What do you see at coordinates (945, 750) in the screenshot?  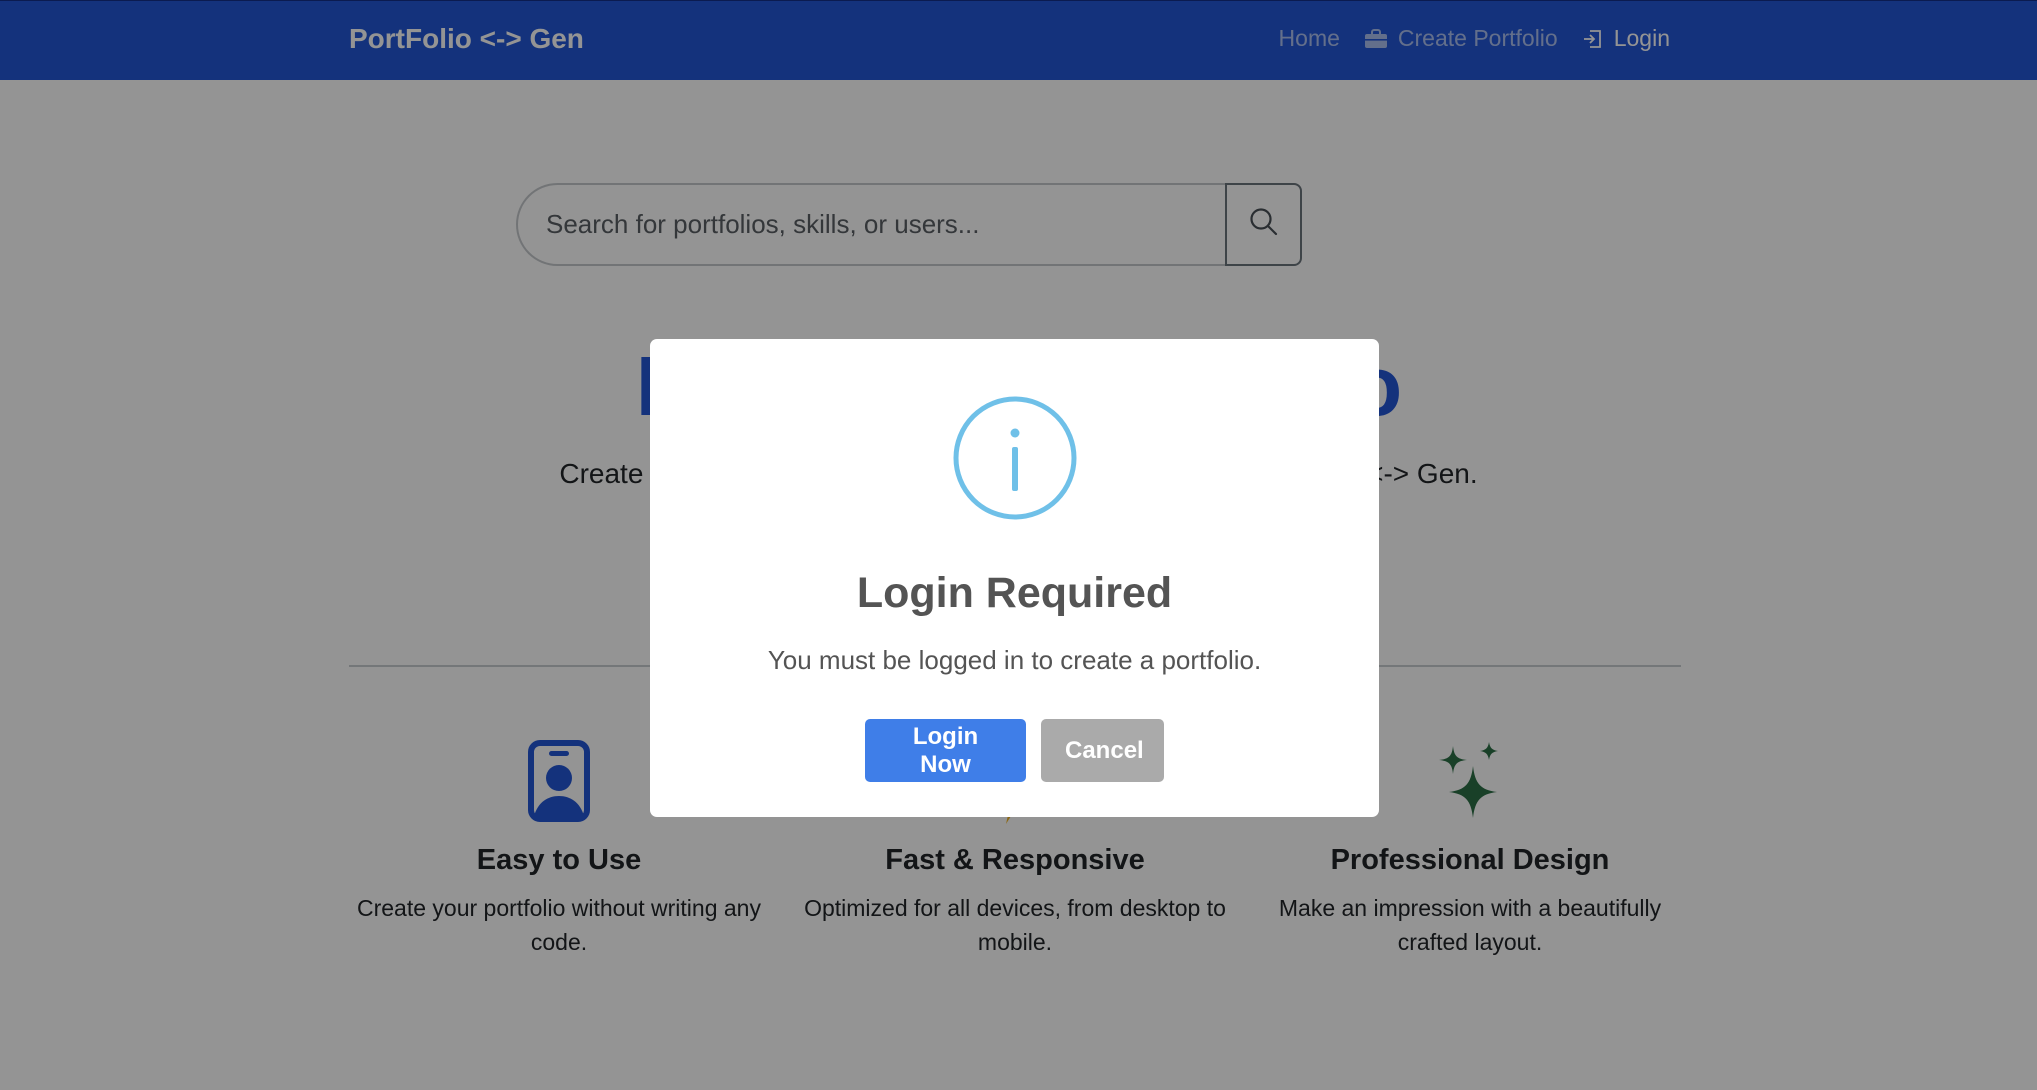 I see `login-now-button: Login Now` at bounding box center [945, 750].